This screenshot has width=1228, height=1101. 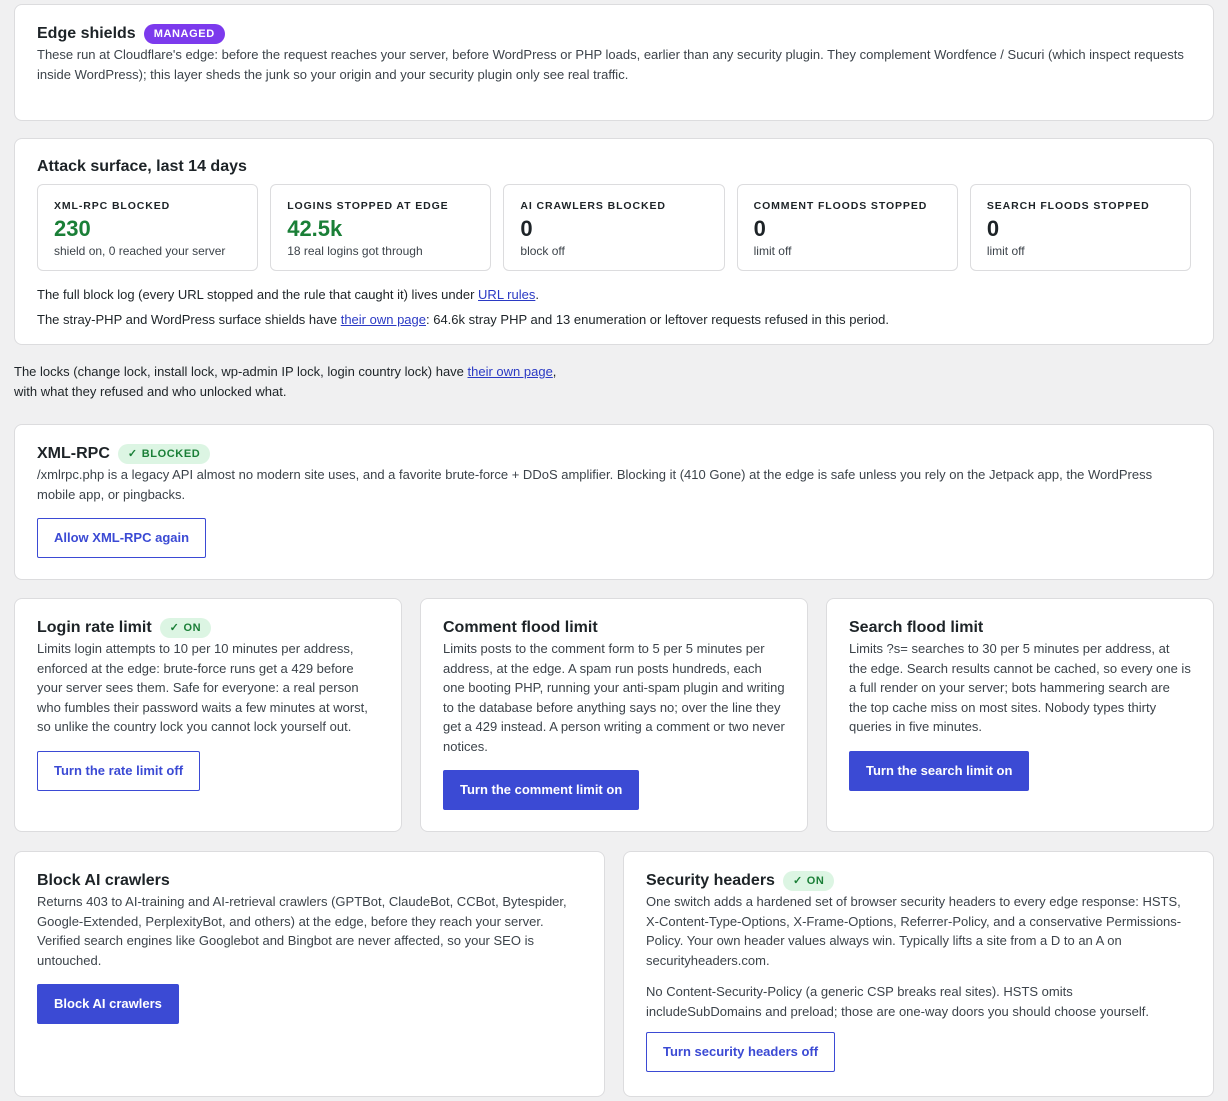 What do you see at coordinates (184, 34) in the screenshot?
I see `managed-badge: MANAGED` at bounding box center [184, 34].